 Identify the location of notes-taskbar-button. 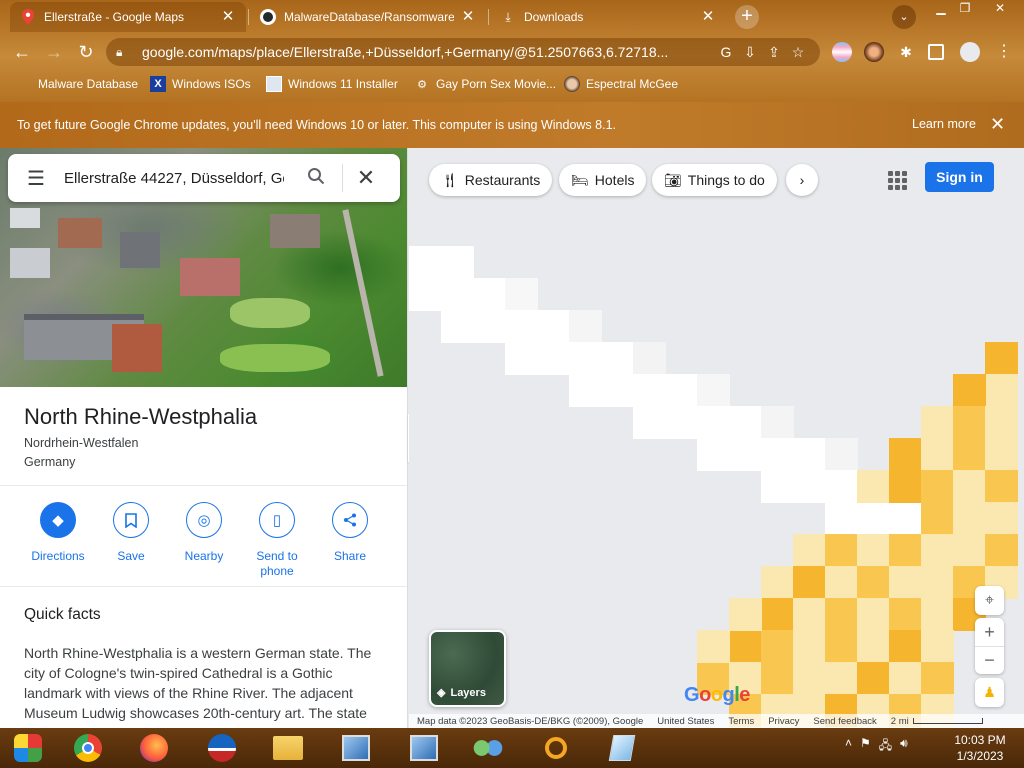
(622, 748).